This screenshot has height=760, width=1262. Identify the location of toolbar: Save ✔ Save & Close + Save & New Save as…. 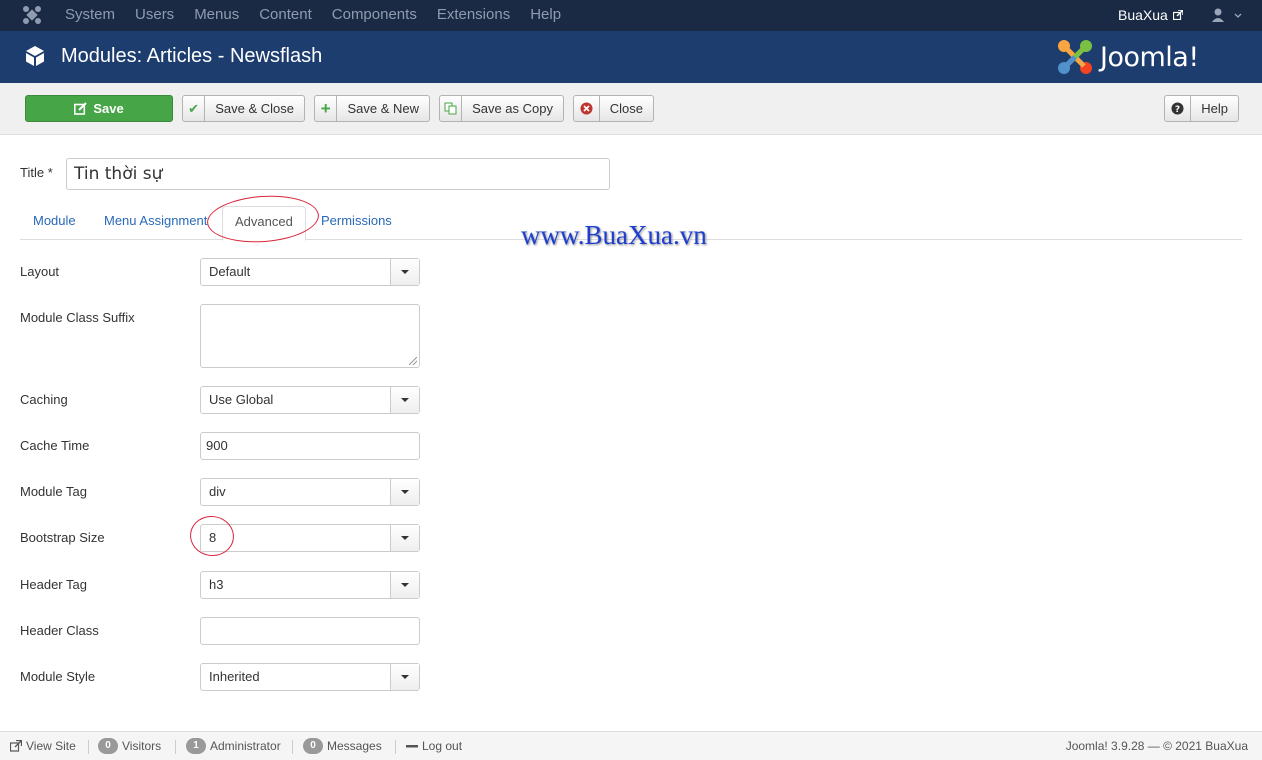
(631, 109).